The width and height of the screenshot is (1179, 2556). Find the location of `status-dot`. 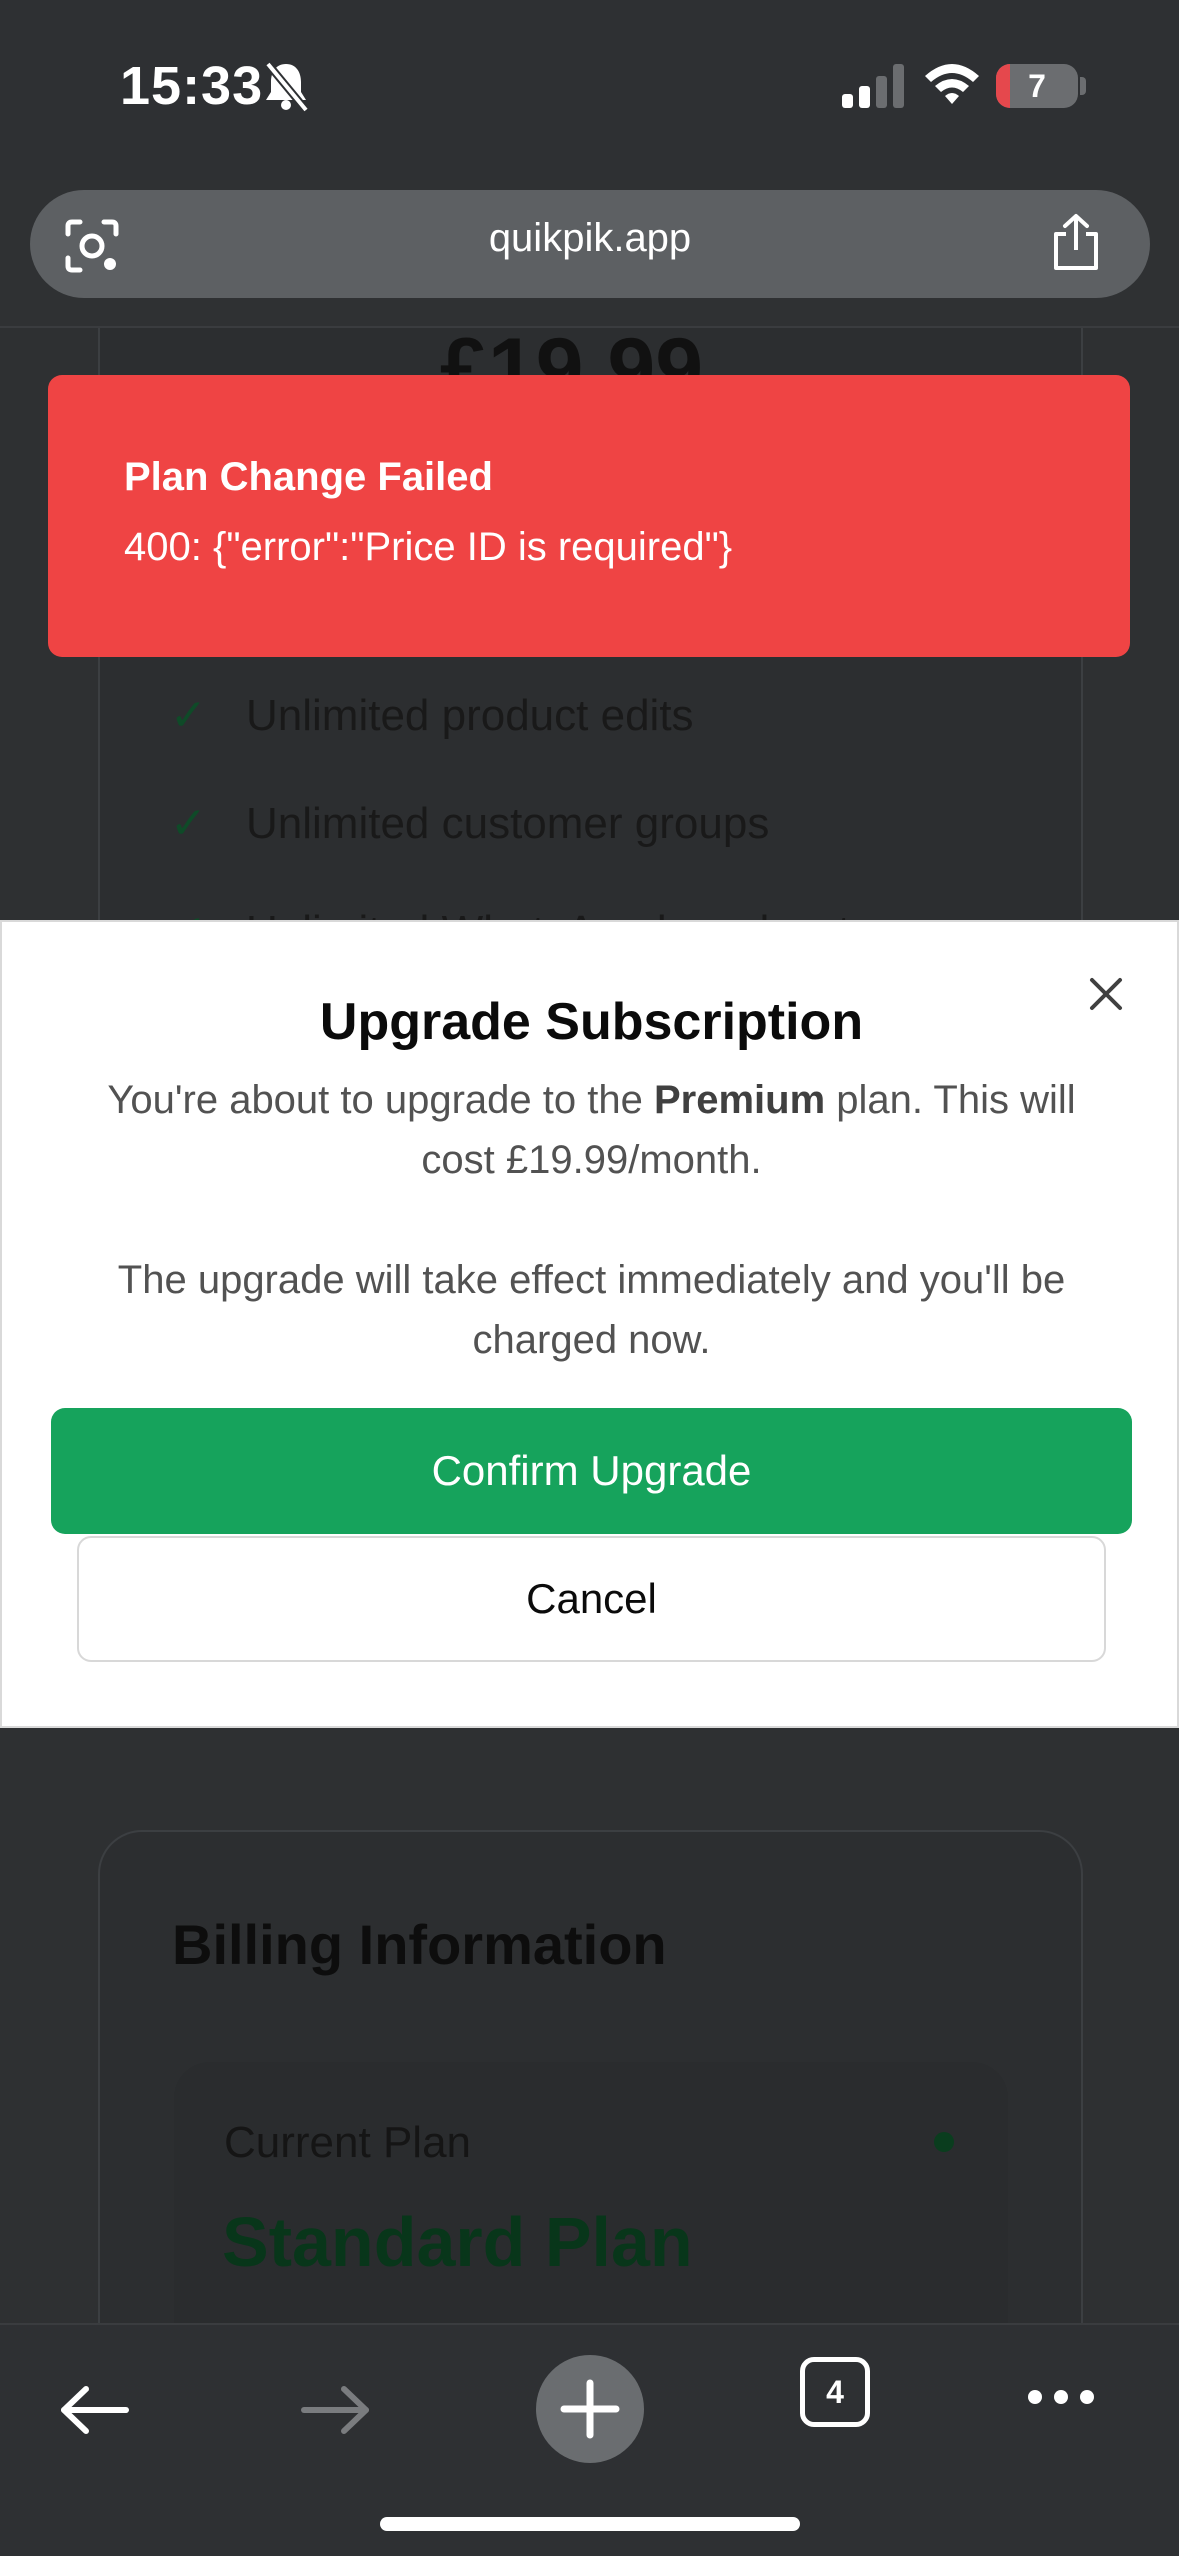

status-dot is located at coordinates (944, 2142).